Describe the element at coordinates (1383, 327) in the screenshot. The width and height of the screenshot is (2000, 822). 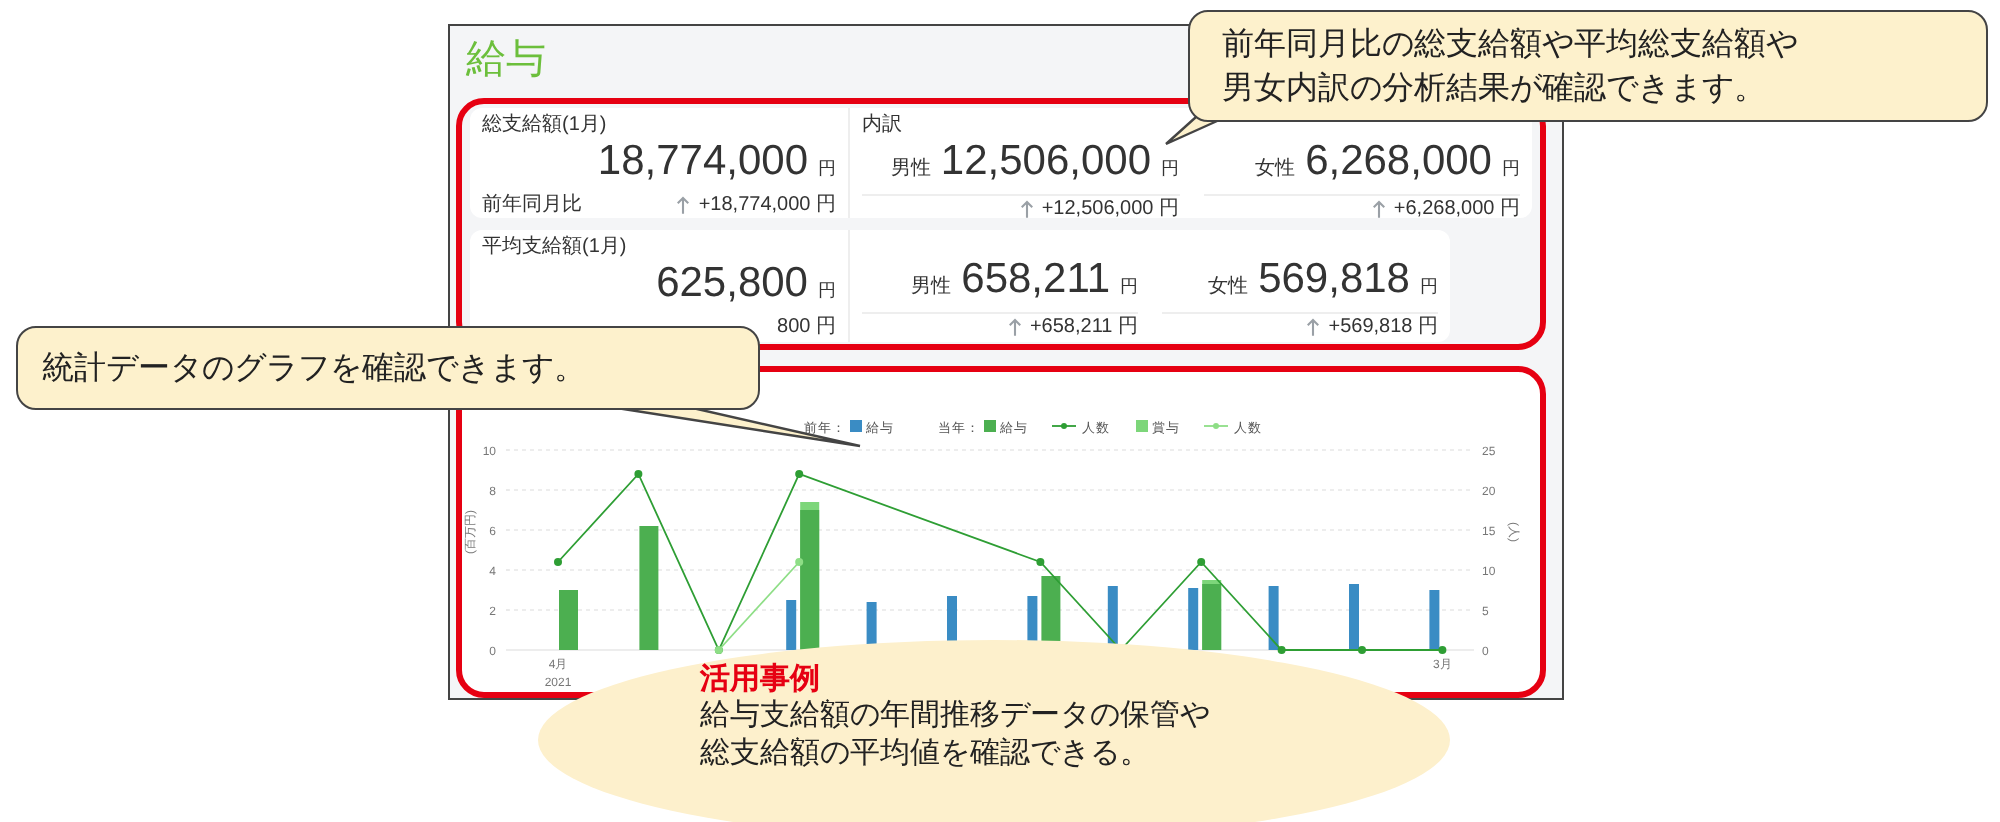
I see `delta-value: +569,818 円` at that location.